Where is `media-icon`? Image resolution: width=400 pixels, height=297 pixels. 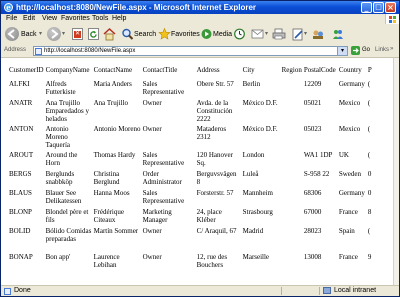
media-icon is located at coordinates (206, 34).